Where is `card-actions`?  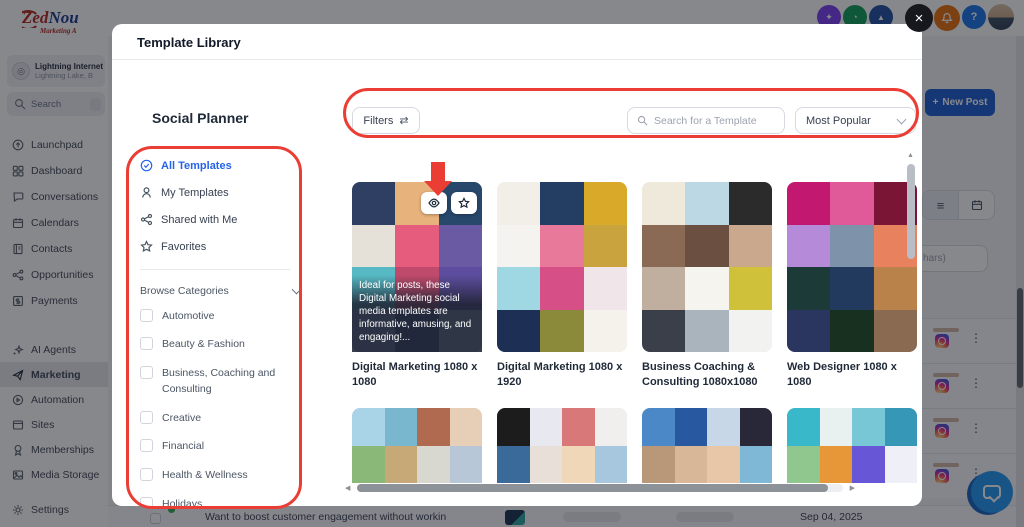
card-actions is located at coordinates (449, 203).